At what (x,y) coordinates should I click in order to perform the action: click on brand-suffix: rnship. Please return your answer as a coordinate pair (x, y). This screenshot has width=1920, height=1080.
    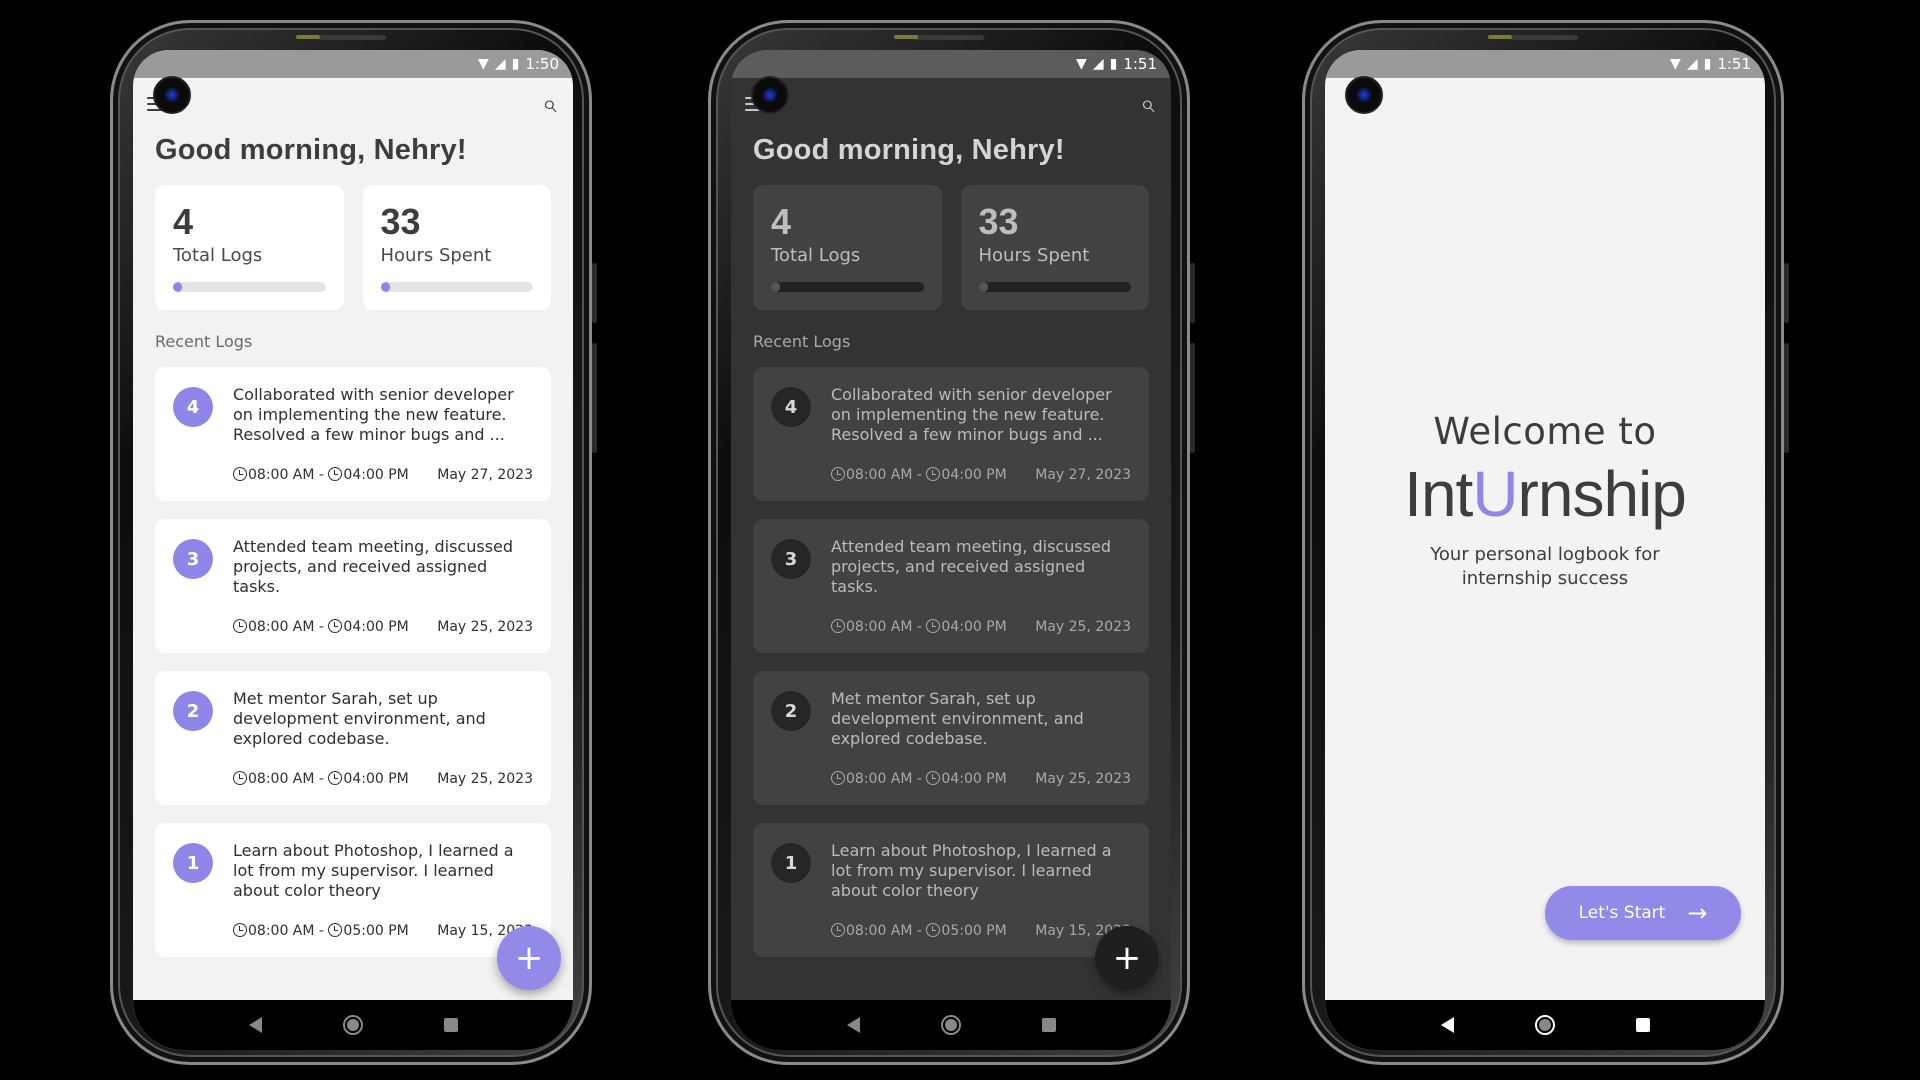
    Looking at the image, I should click on (1602, 494).